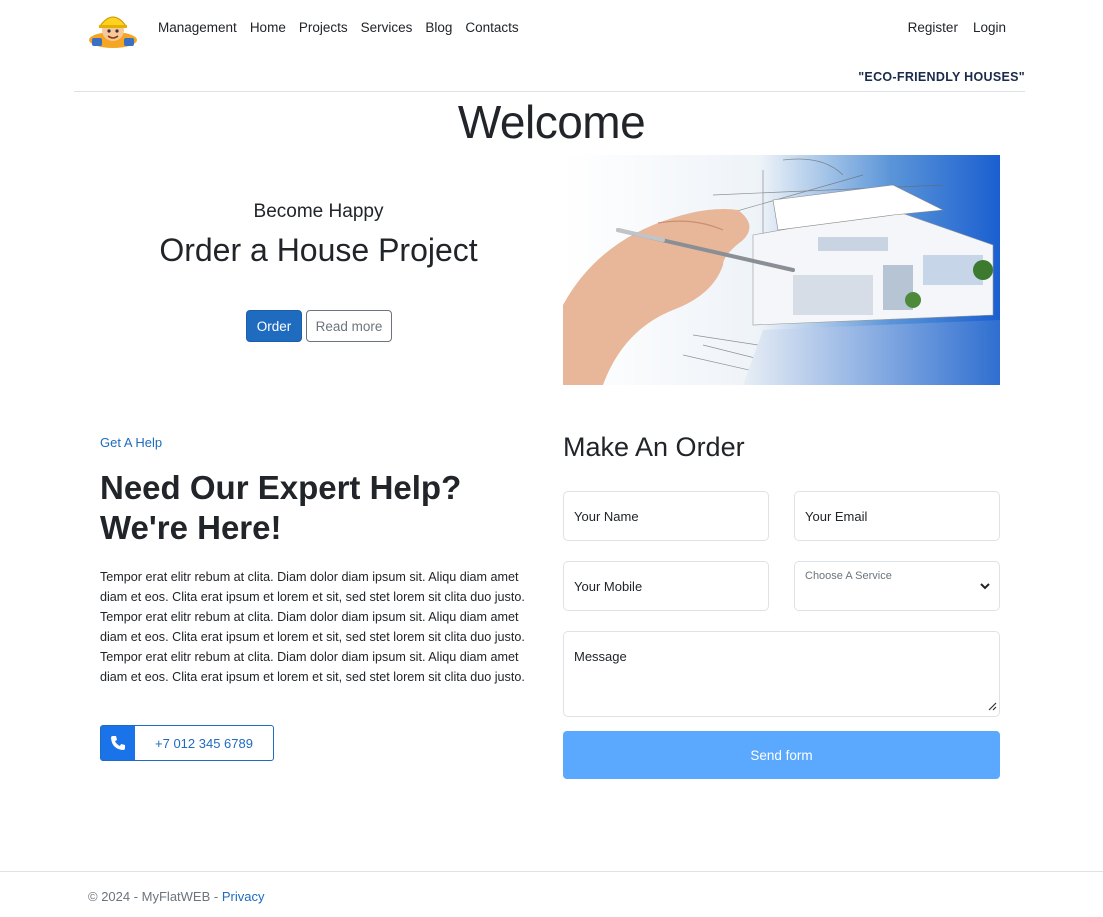 This screenshot has width=1103, height=917. Describe the element at coordinates (654, 447) in the screenshot. I see `form-title: Make An Order` at that location.